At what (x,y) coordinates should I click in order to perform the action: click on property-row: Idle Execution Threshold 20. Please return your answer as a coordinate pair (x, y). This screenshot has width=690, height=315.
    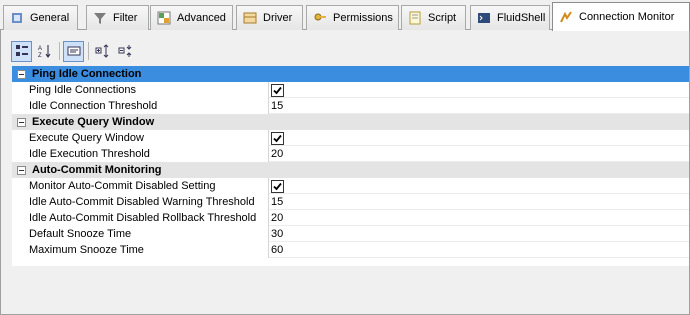
    Looking at the image, I should click on (350, 154).